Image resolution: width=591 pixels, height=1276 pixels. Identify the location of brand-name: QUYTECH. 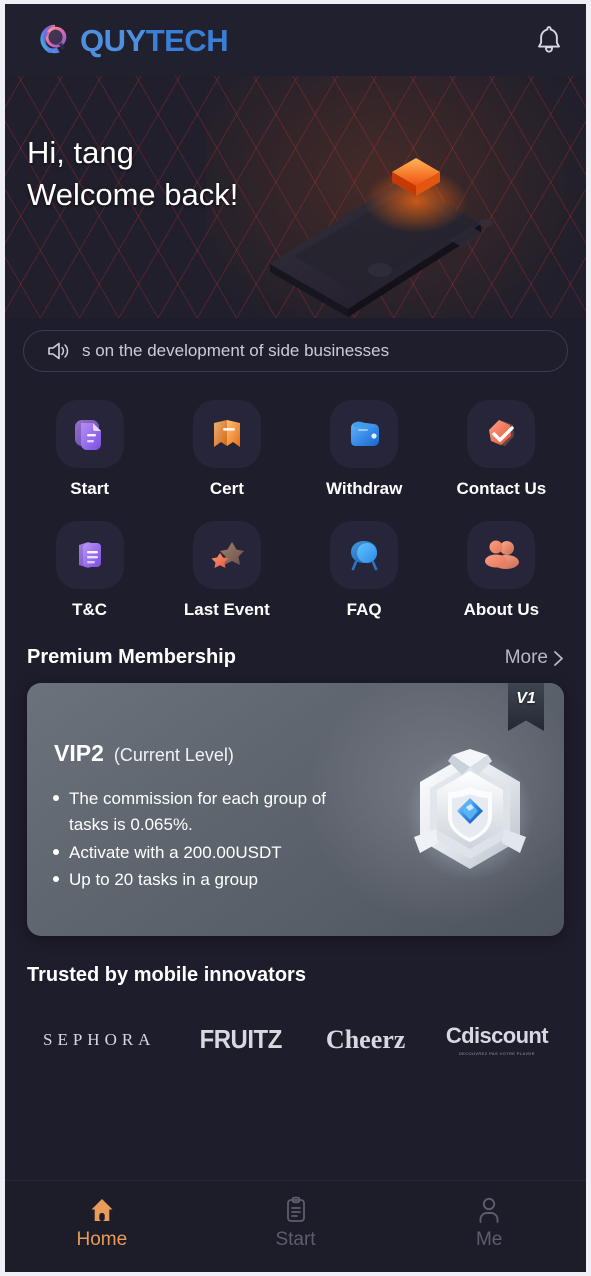
(154, 40).